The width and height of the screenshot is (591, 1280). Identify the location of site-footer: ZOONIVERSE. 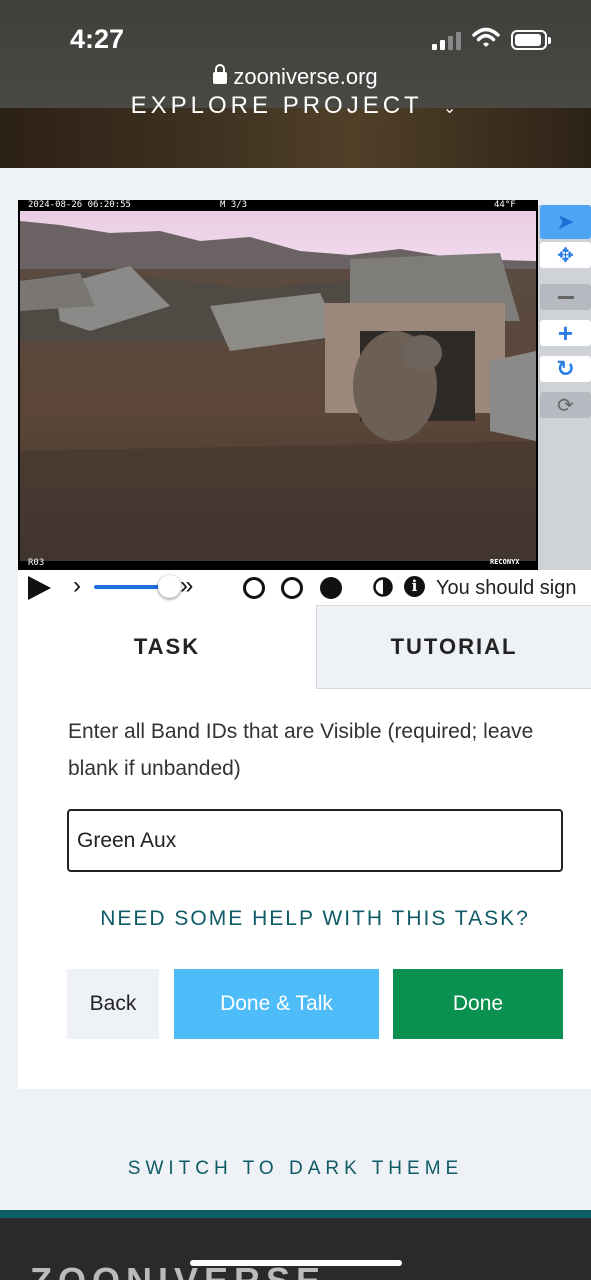
(295, 1245).